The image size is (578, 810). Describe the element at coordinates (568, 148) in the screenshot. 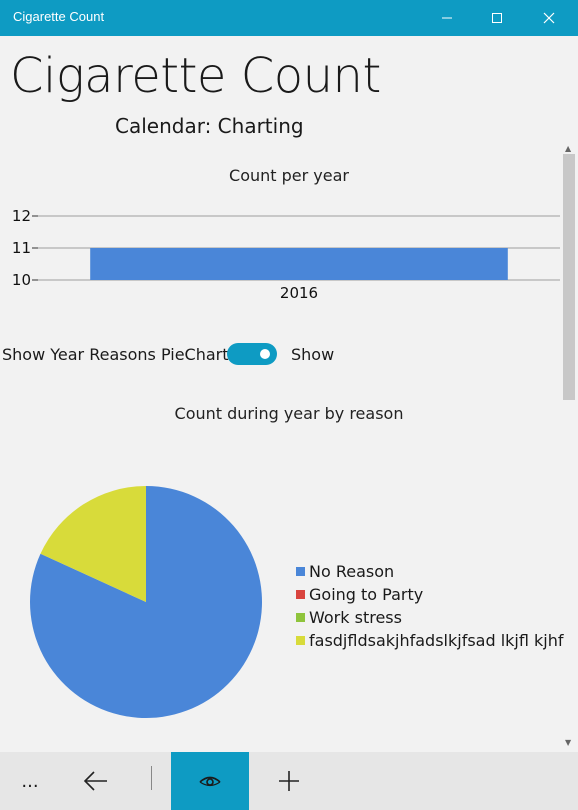

I see `scroll-up-arrow-icon: ▲` at that location.